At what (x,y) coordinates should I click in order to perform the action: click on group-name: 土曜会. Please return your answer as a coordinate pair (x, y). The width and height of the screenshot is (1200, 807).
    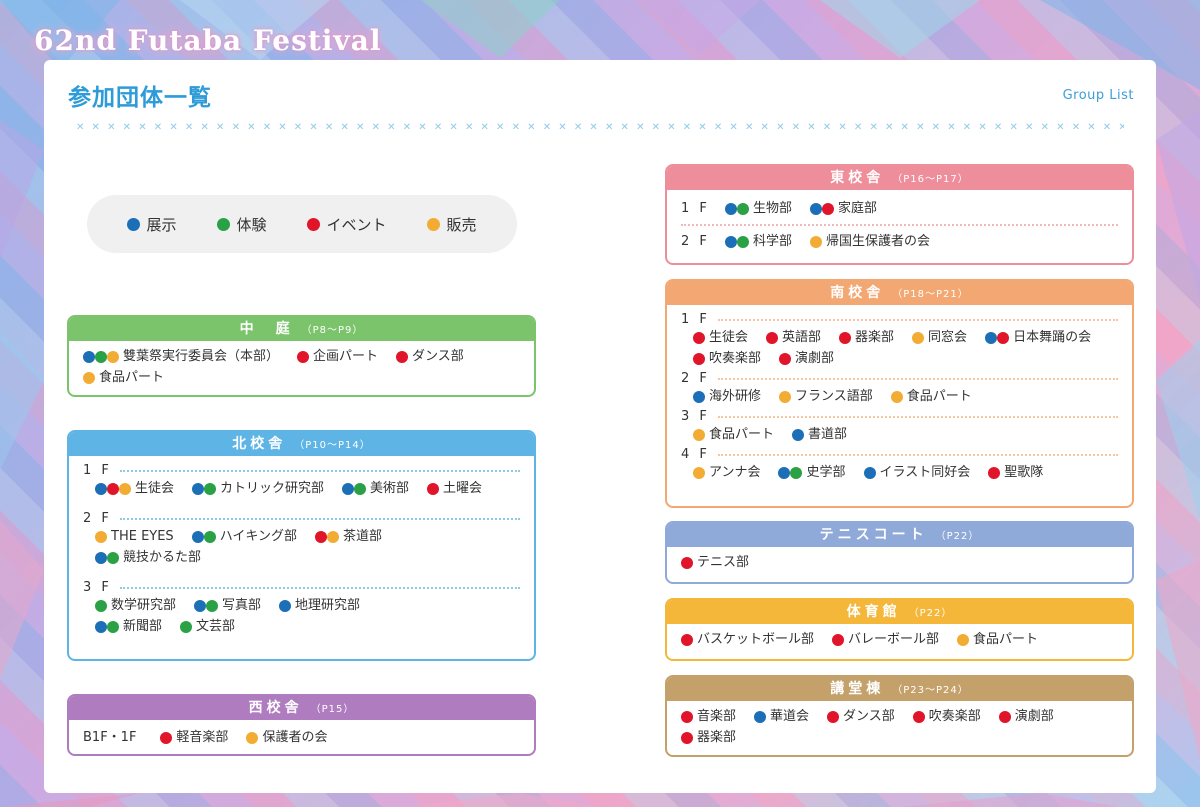
    Looking at the image, I should click on (463, 488).